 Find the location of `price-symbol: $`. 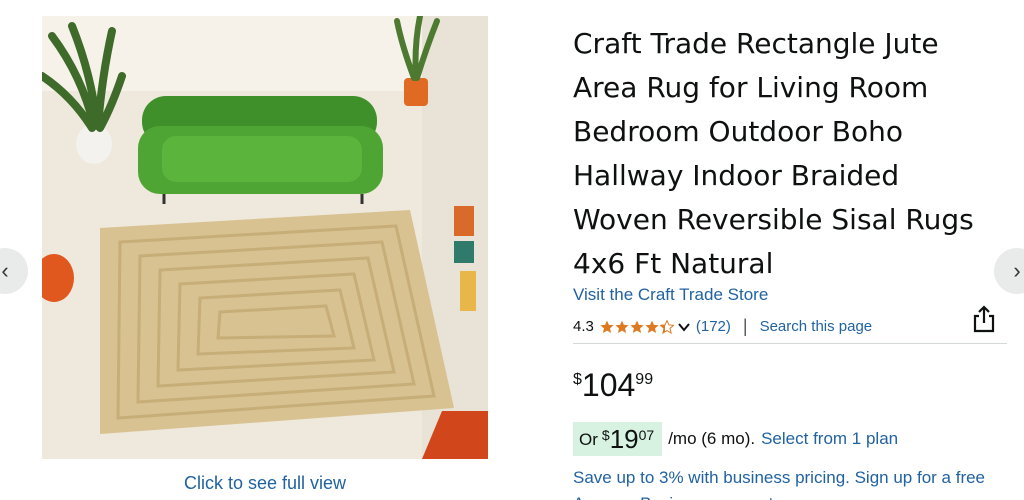

price-symbol: $ is located at coordinates (577, 379).